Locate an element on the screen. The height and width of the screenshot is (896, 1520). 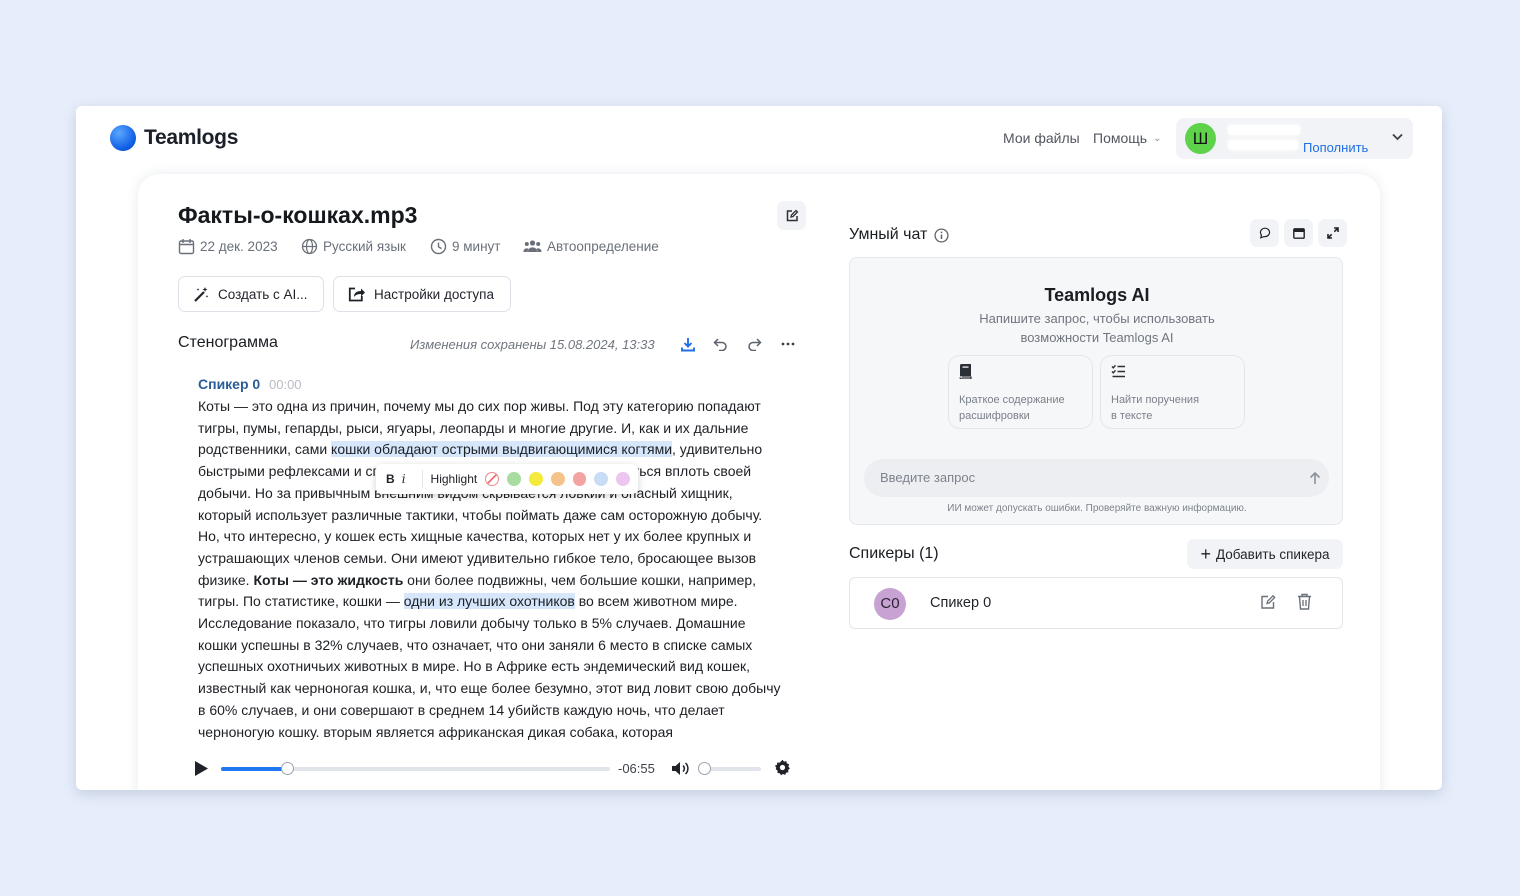
nav-help: Помощь ⌄ is located at coordinates (1127, 138).